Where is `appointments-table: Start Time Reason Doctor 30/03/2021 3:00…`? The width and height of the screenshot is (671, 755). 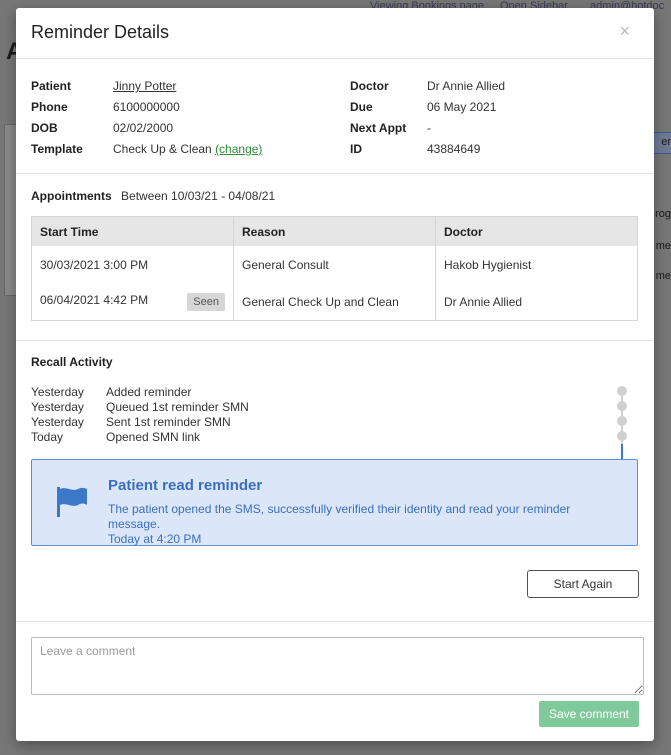
appointments-table: Start Time Reason Doctor 30/03/2021 3:00… is located at coordinates (334, 268).